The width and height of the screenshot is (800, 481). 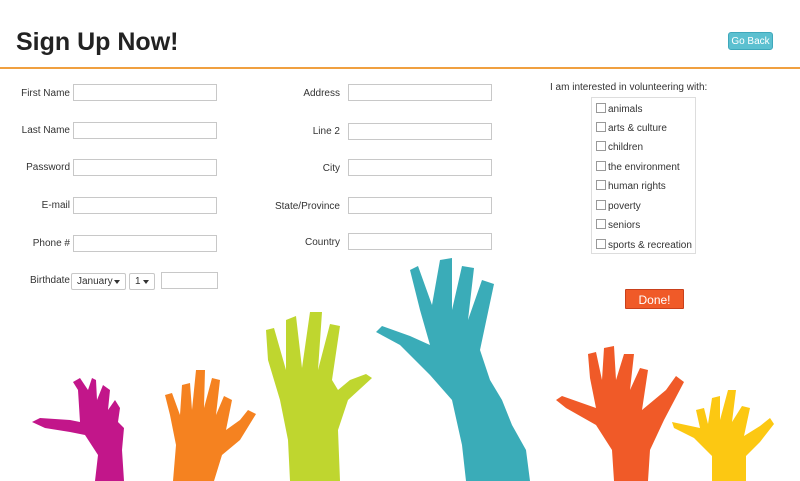 I want to click on interest-label: arts & culture, so click(x=637, y=128).